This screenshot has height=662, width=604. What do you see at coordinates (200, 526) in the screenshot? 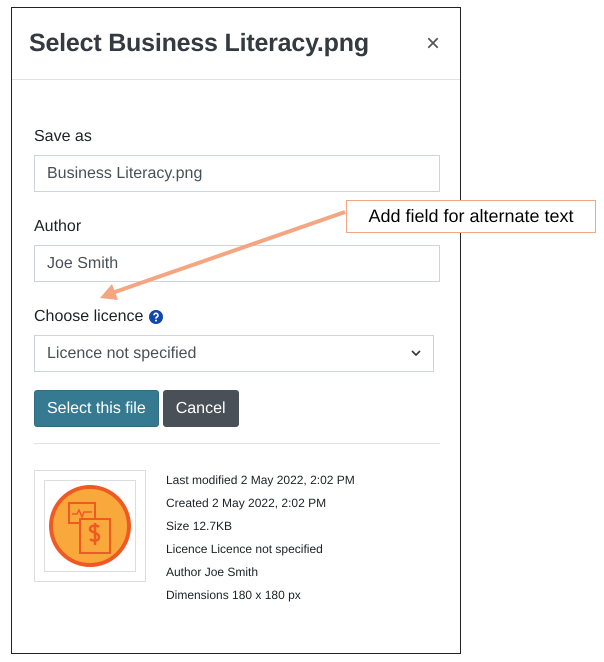
I see `file-detail: Size 12.7KB` at bounding box center [200, 526].